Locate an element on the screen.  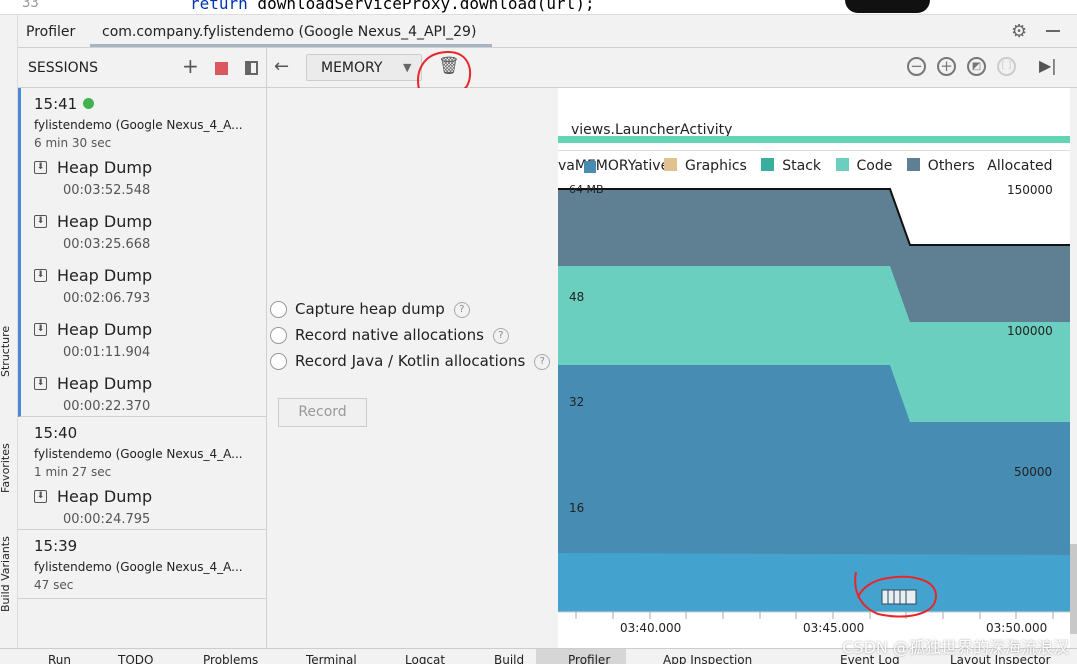
session-duration: 6 min 30 sec is located at coordinates (73, 143).